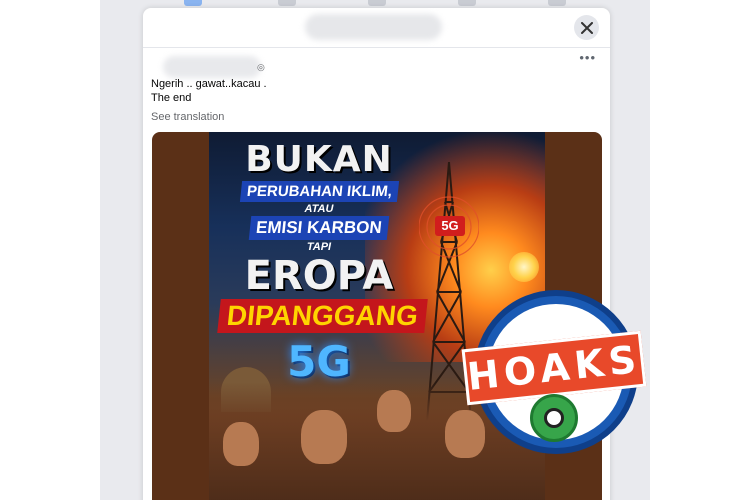 The height and width of the screenshot is (500, 750). Describe the element at coordinates (319, 228) in the screenshot. I see `headline-text: EMISI KARBON` at that location.